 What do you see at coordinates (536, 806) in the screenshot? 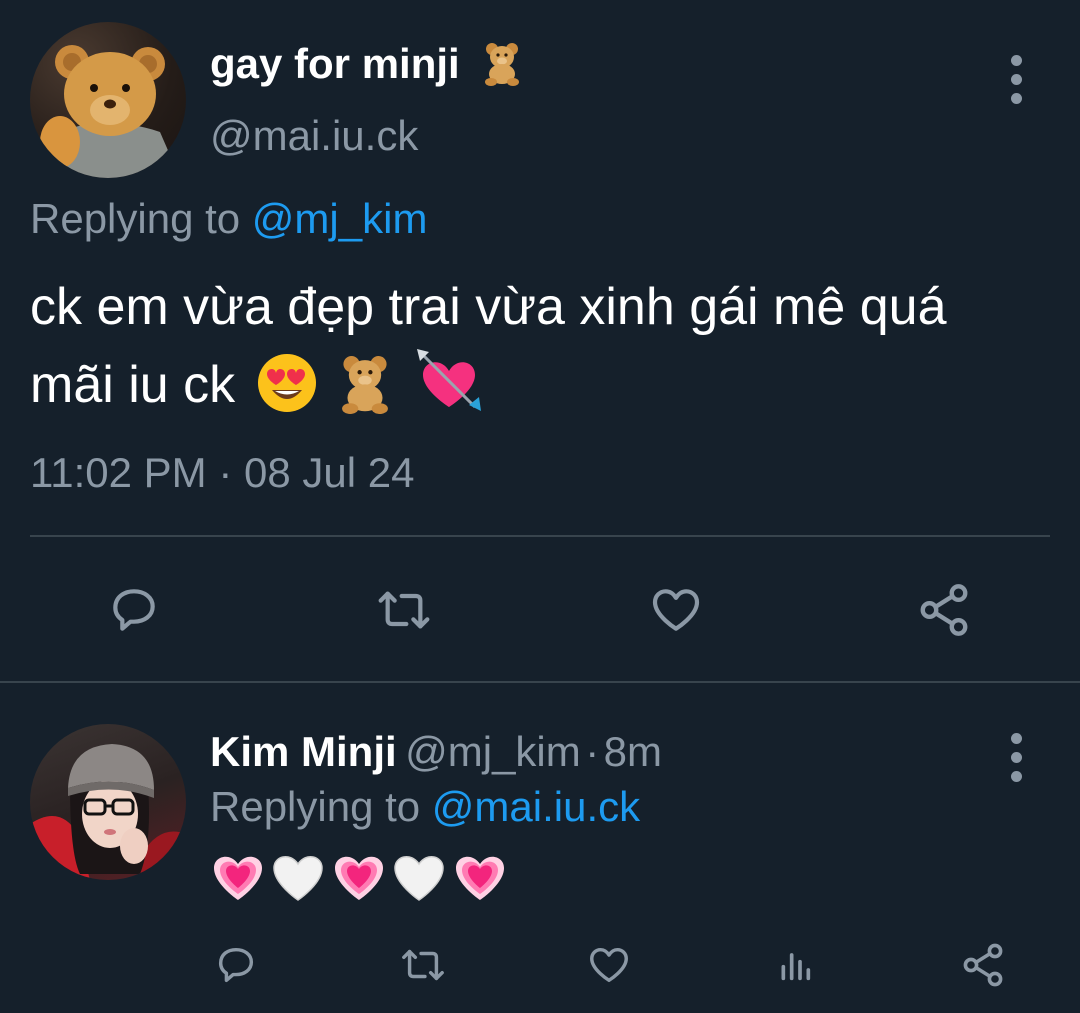
I see `replying-to-mention-link: @mai.iu.ck` at bounding box center [536, 806].